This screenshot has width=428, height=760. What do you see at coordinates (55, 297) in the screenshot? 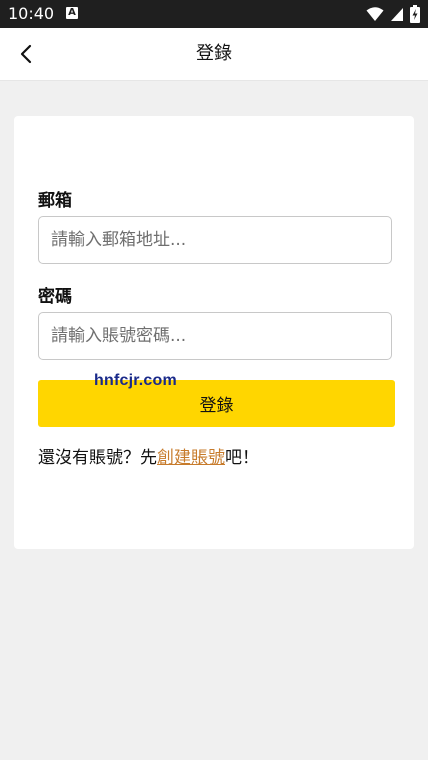
I see `password-label: 密碼` at bounding box center [55, 297].